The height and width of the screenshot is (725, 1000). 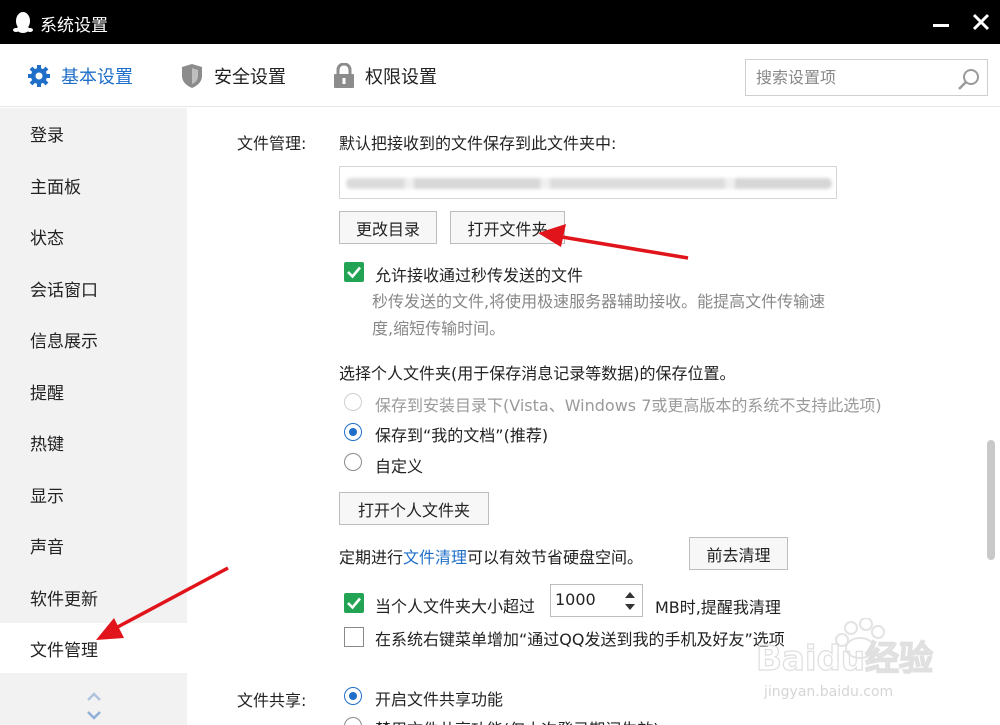 I want to click on radio-enable-share-label: 开启文件共享功能, so click(x=439, y=699).